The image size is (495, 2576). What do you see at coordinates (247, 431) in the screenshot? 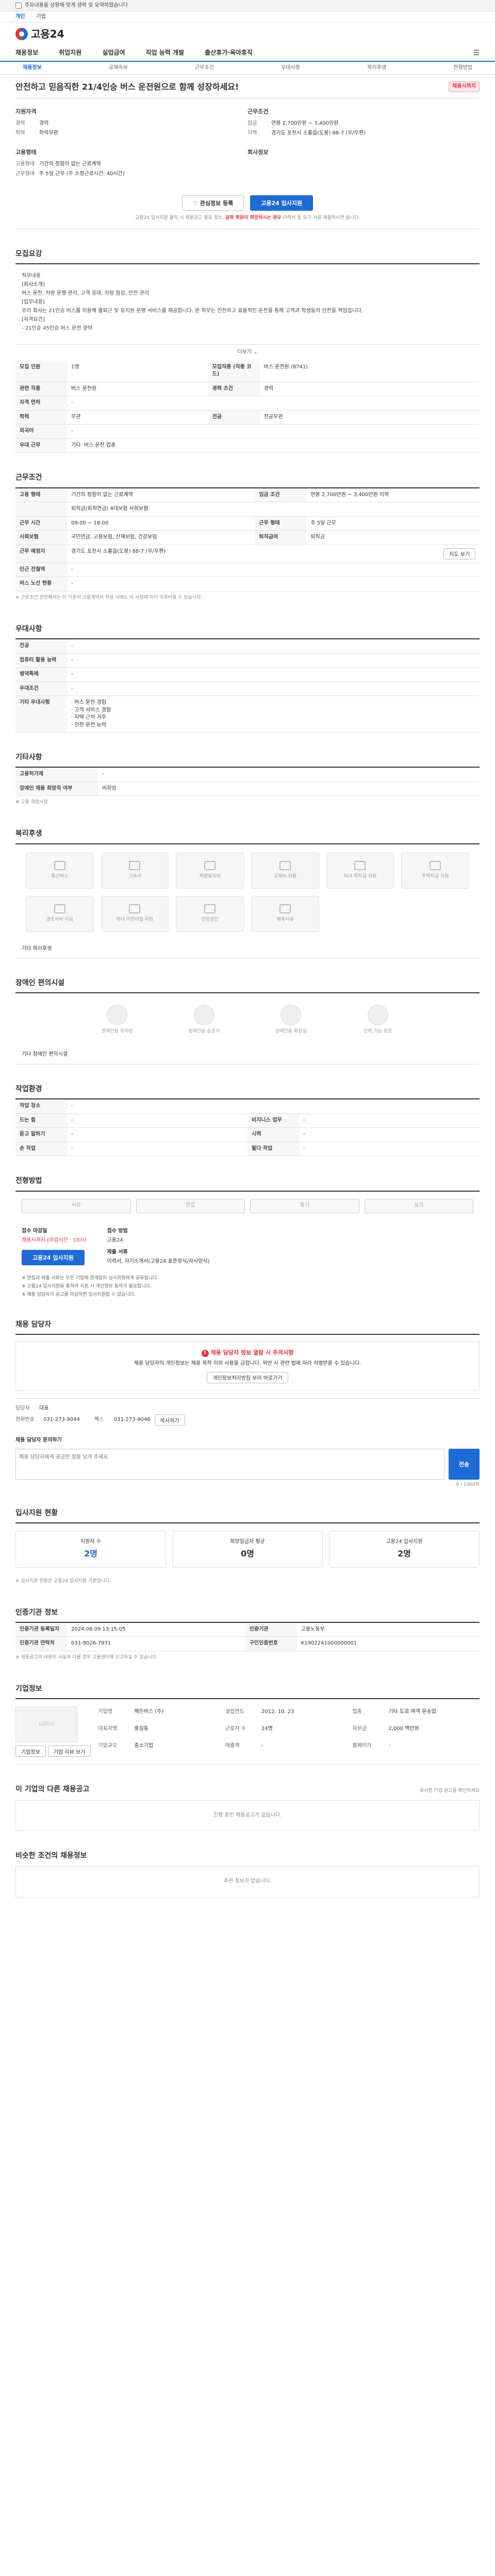
I see `table-row: 외국어 -` at bounding box center [247, 431].